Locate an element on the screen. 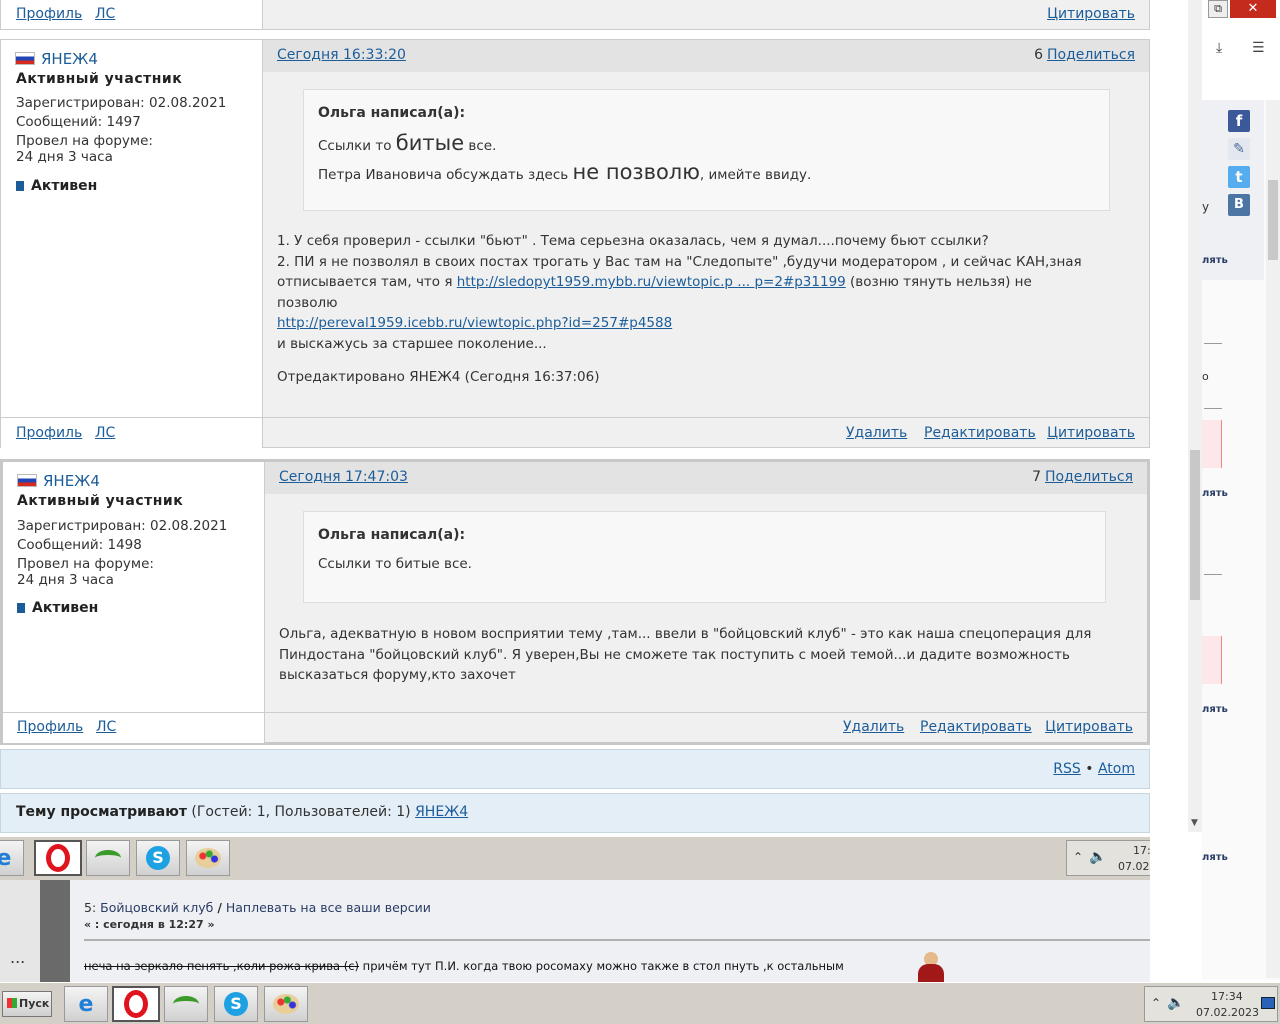  post-header: Сегодня 16:33:20 6 Поделиться is located at coordinates (706, 56).